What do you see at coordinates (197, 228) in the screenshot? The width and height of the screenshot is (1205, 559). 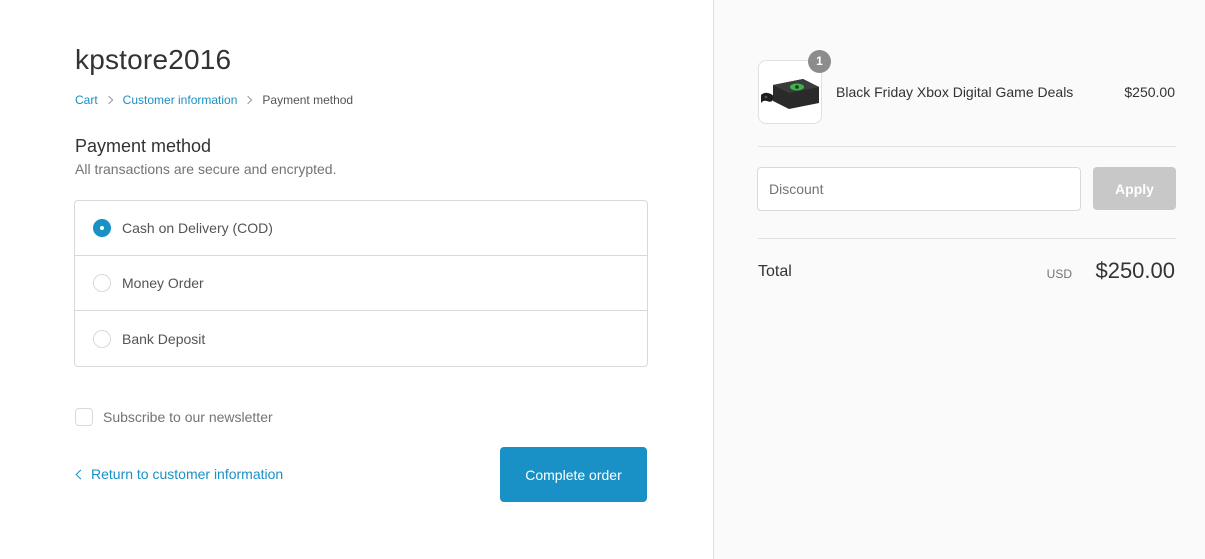 I see `payment-option-label: Cash on Delivery (COD)` at bounding box center [197, 228].